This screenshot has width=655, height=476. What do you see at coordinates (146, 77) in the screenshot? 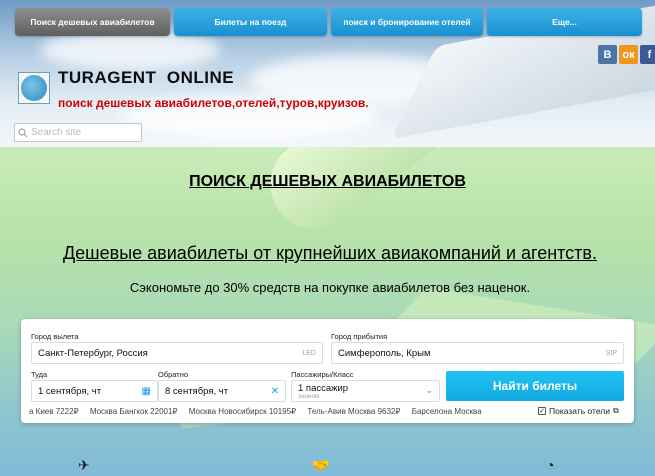
I see `site-title: TURAGENT ONLINE` at bounding box center [146, 77].